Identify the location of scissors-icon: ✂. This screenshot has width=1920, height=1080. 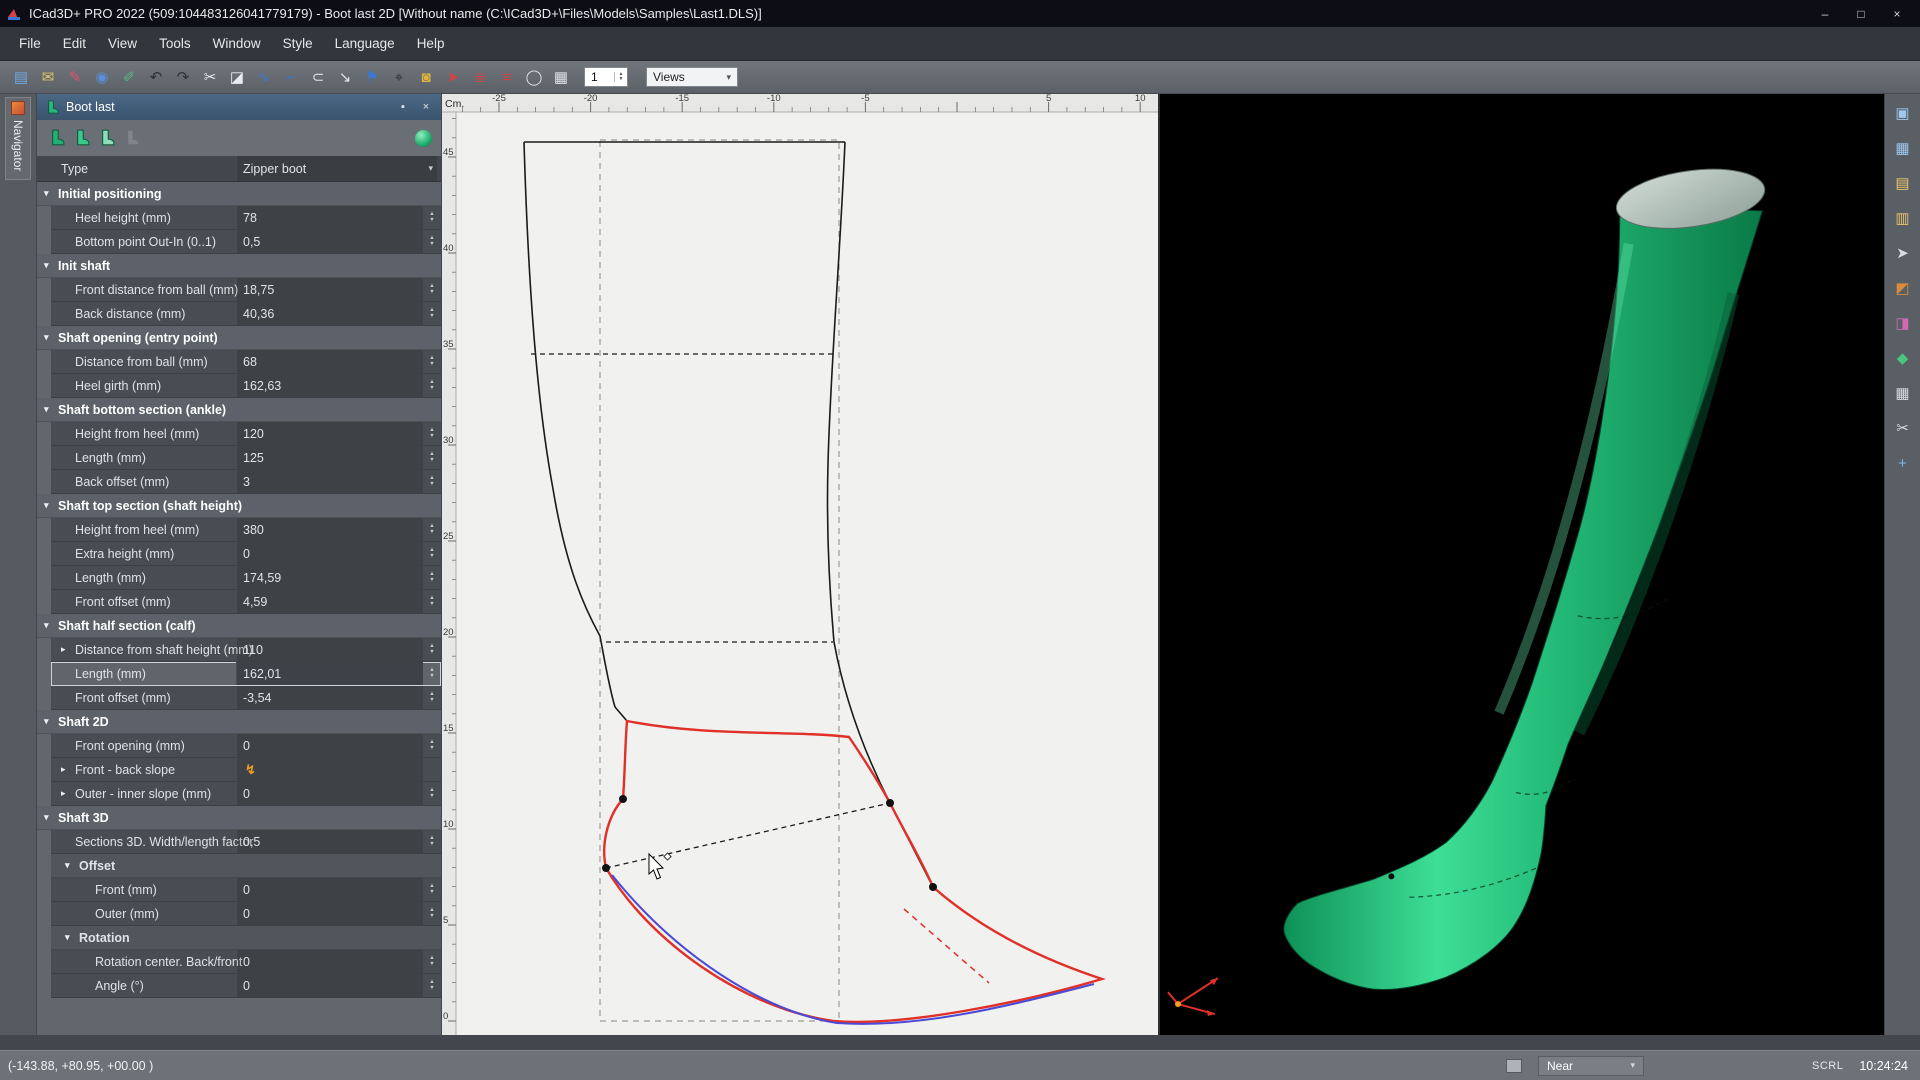
(1903, 428).